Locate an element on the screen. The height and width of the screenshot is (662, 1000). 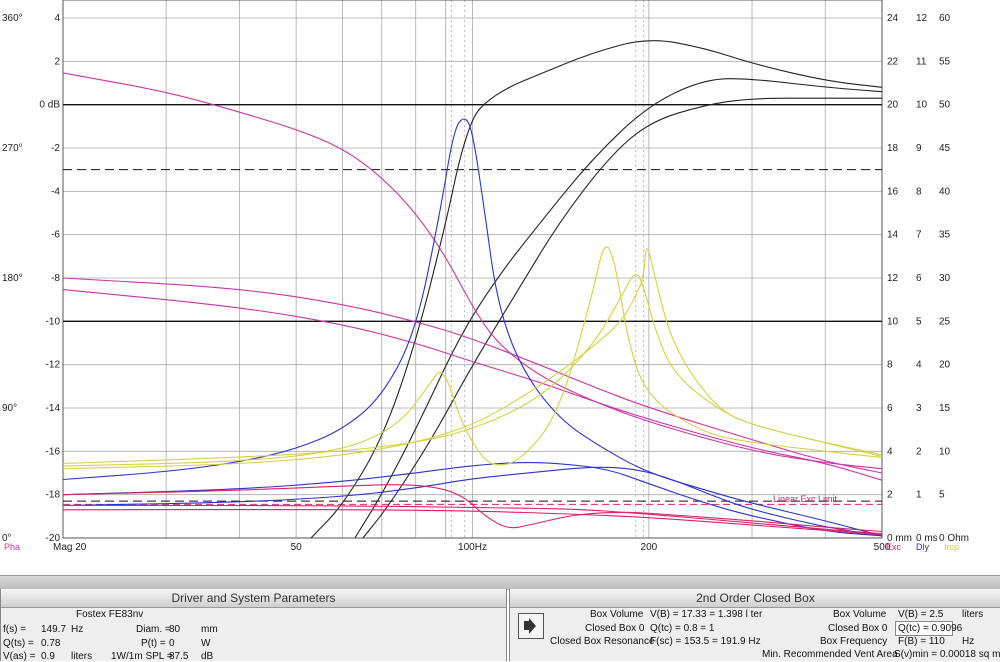
dly-tick-label: 7 is located at coordinates (919, 235).